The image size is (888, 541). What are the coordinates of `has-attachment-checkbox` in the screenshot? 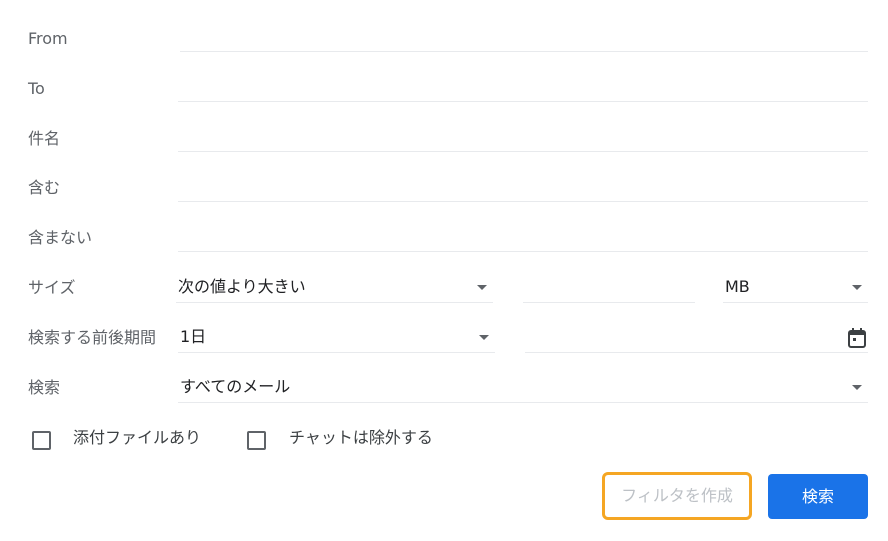 It's located at (41, 440).